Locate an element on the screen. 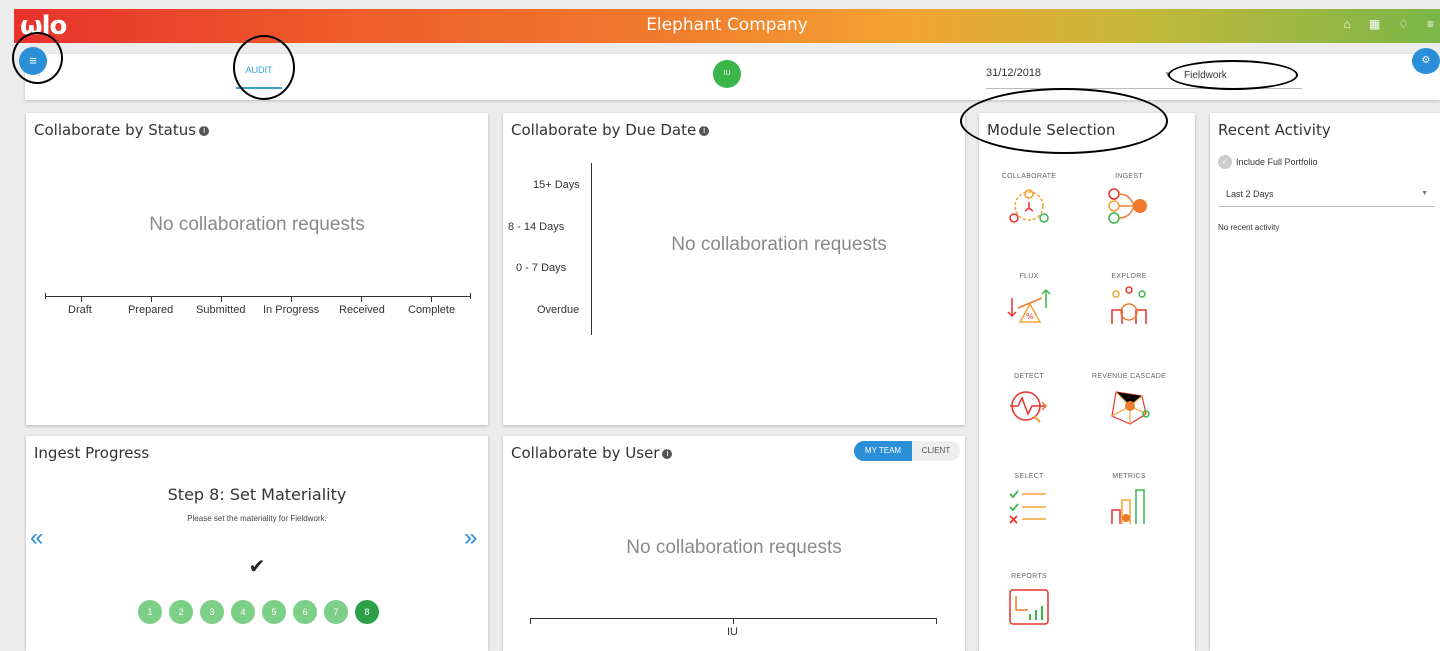 This screenshot has height=651, width=1440. date-range-select: Last 2 Days ▼ is located at coordinates (1326, 195).